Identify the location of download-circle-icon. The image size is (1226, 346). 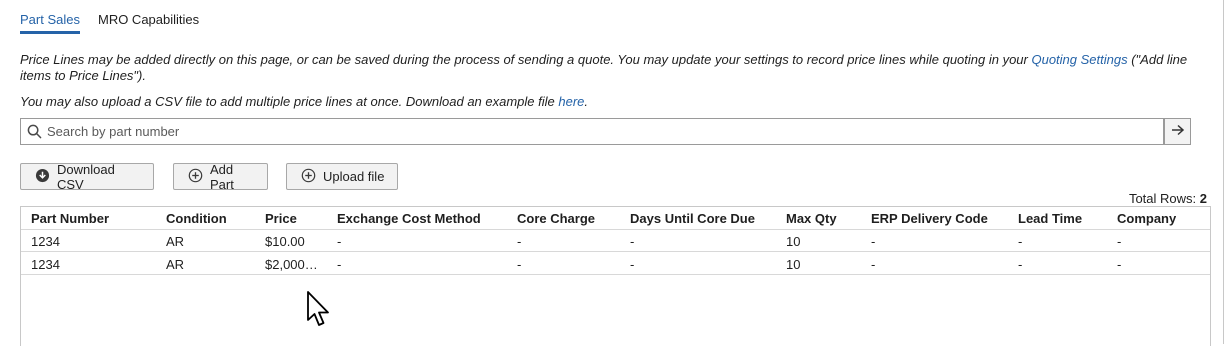
(42, 177).